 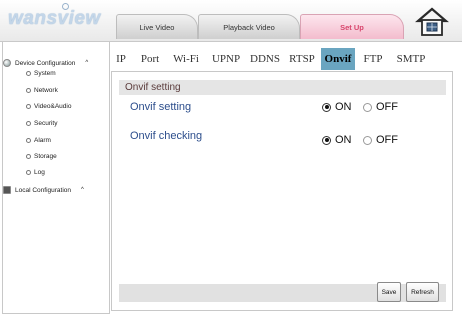 I want to click on sidebar-item-storage: Storage, so click(x=41, y=156).